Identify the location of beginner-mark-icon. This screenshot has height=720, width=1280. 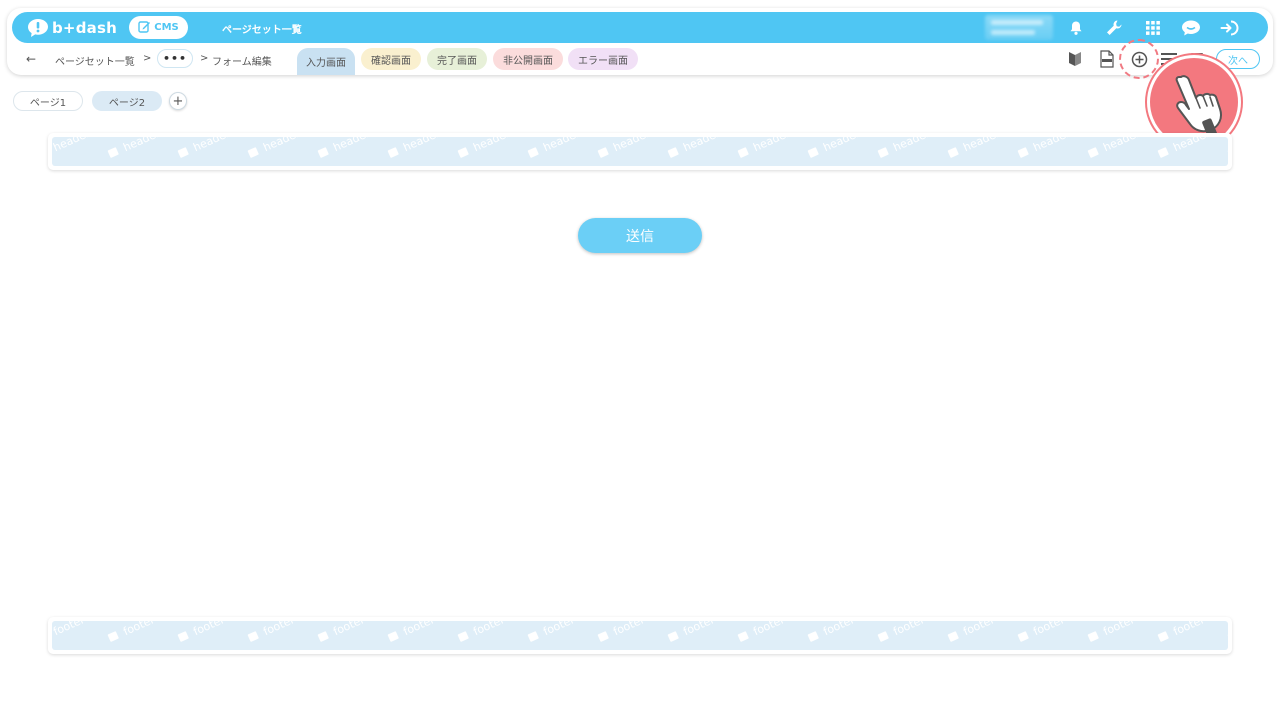
(1075, 59).